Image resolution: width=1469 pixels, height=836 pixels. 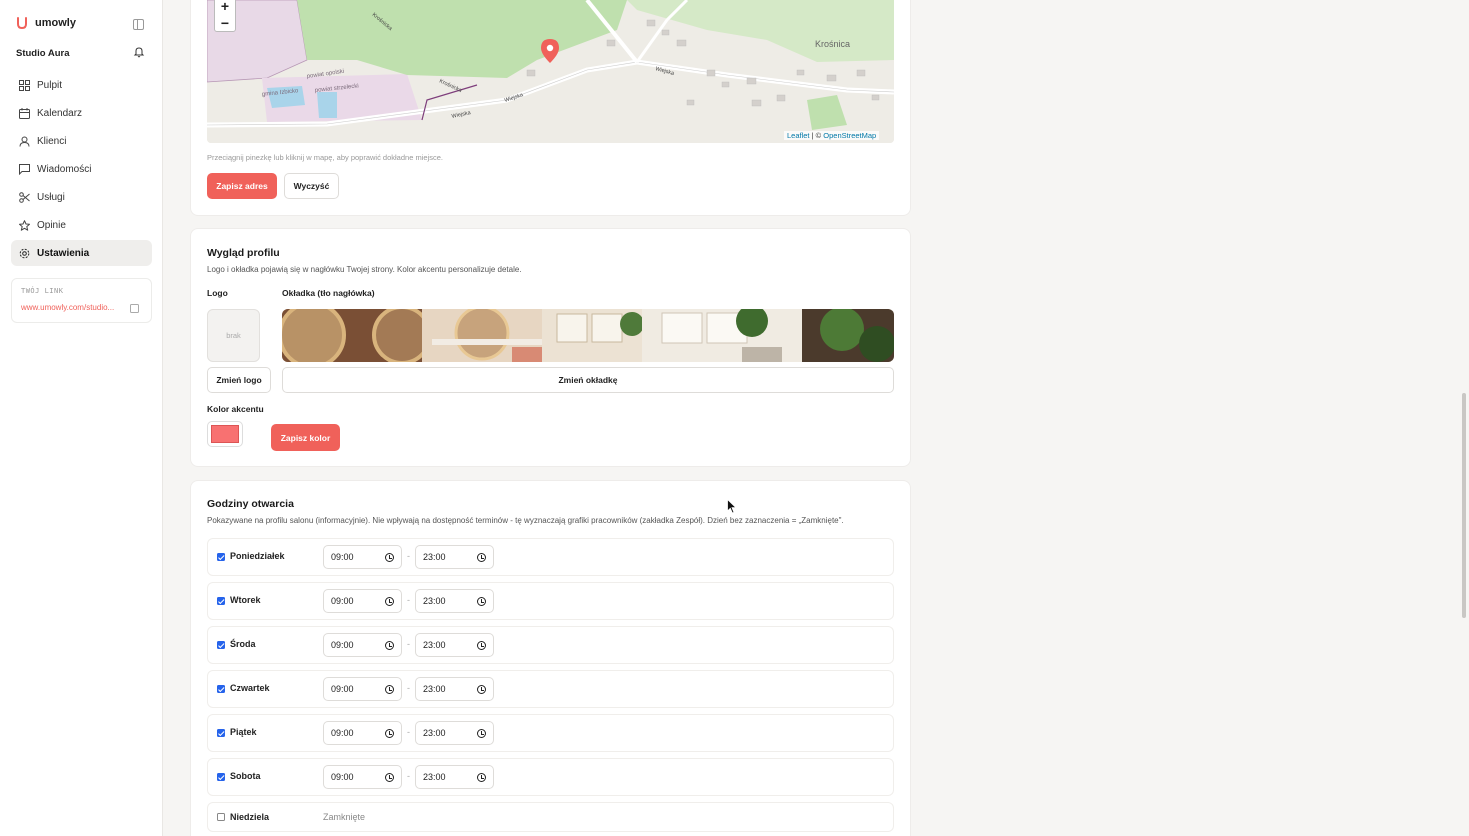 What do you see at coordinates (550, 645) in the screenshot?
I see `day-row-sroda: Środa 09:00 - 23:00` at bounding box center [550, 645].